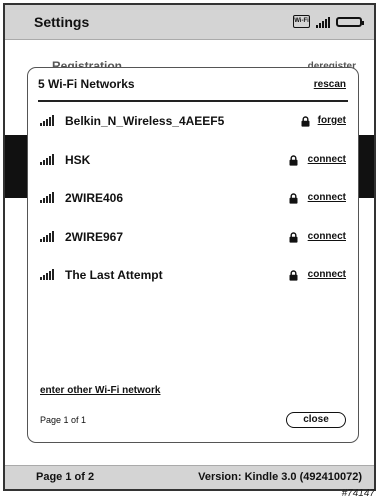 This screenshot has height=499, width=379. Describe the element at coordinates (144, 121) in the screenshot. I see `network-name: Belkin_N_Wireless_4AEEF5` at that location.